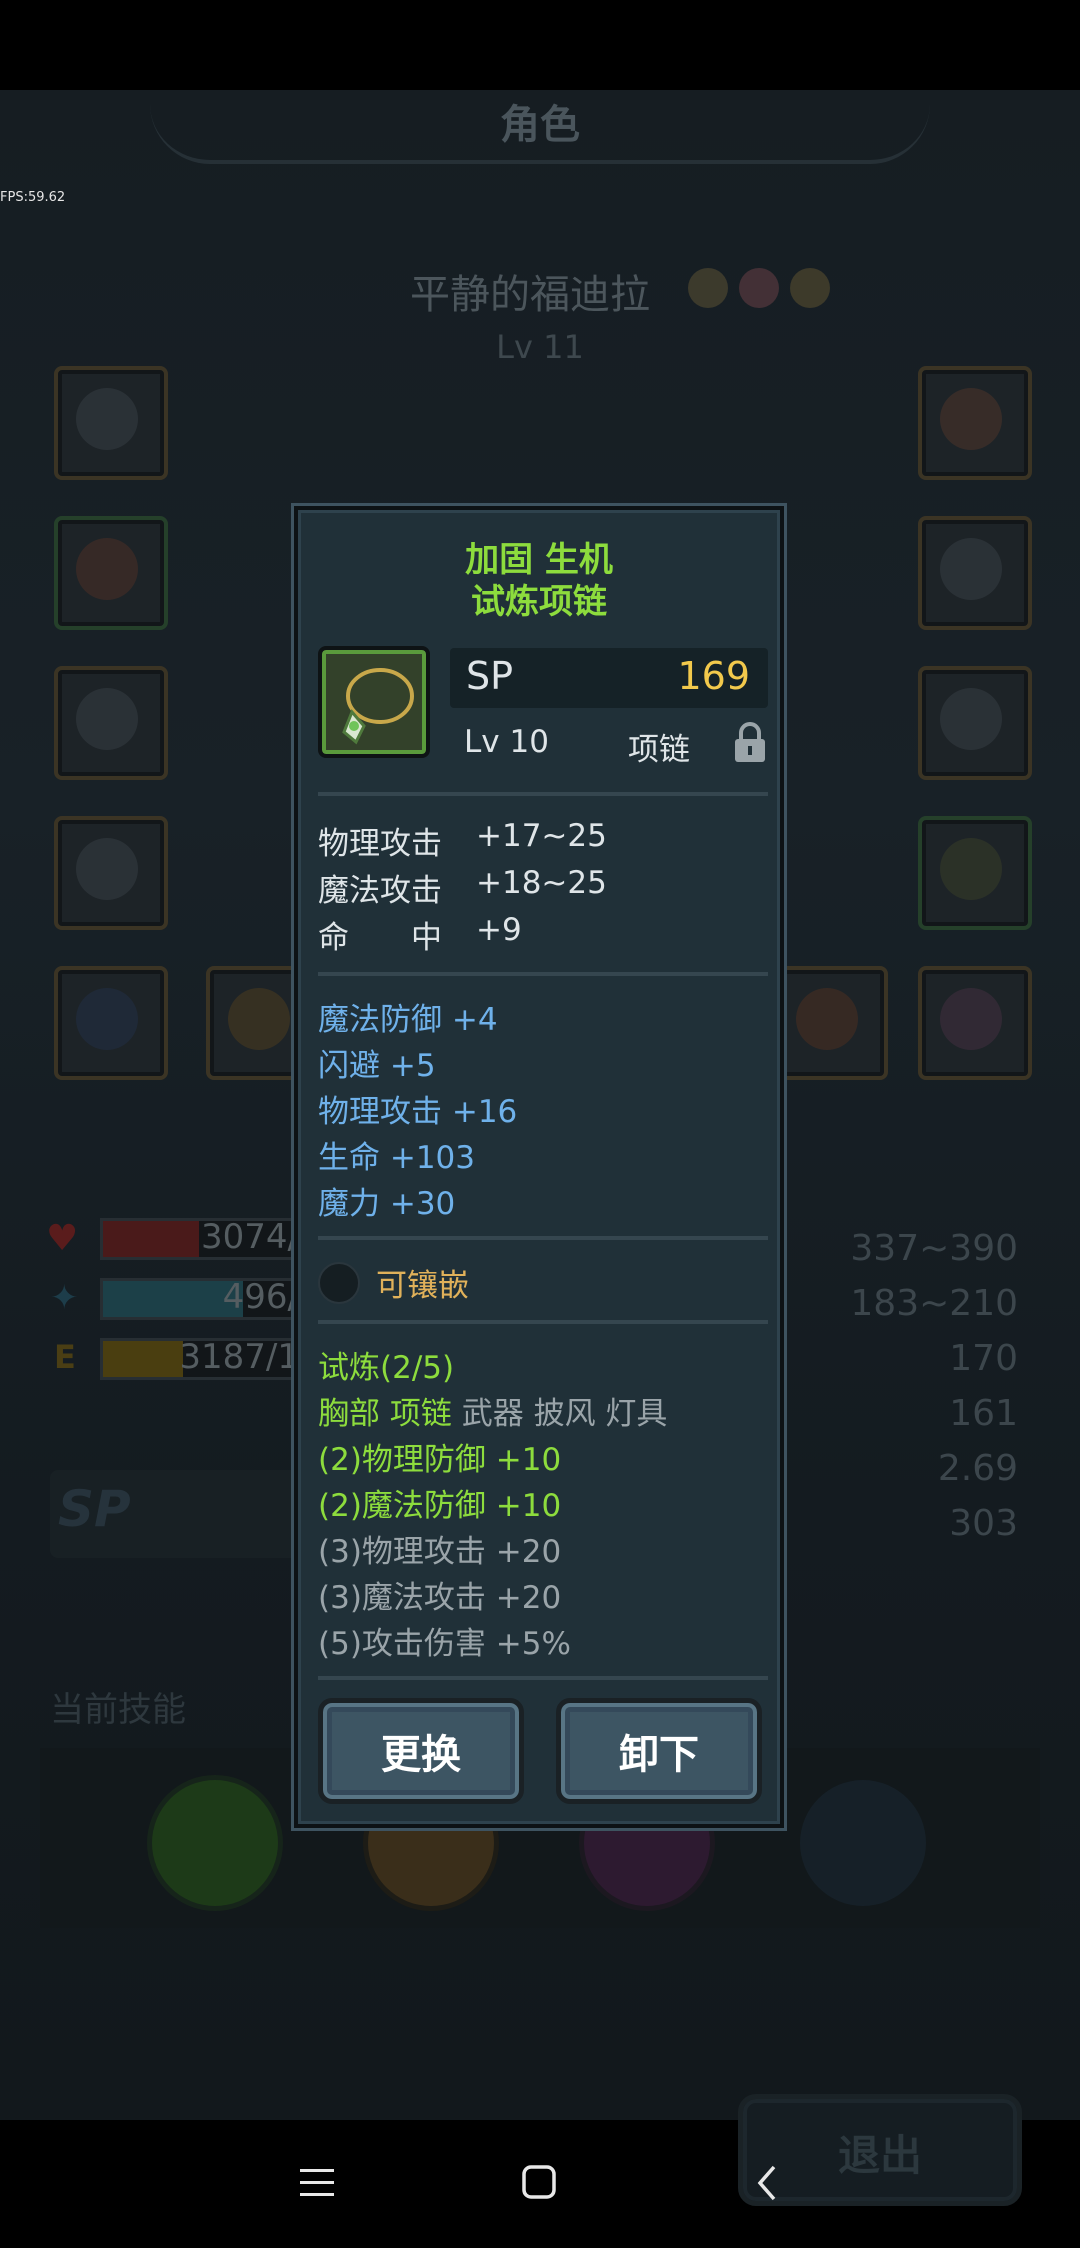  What do you see at coordinates (530, 295) in the screenshot?
I see `character-name: 平静的福迪拉` at bounding box center [530, 295].